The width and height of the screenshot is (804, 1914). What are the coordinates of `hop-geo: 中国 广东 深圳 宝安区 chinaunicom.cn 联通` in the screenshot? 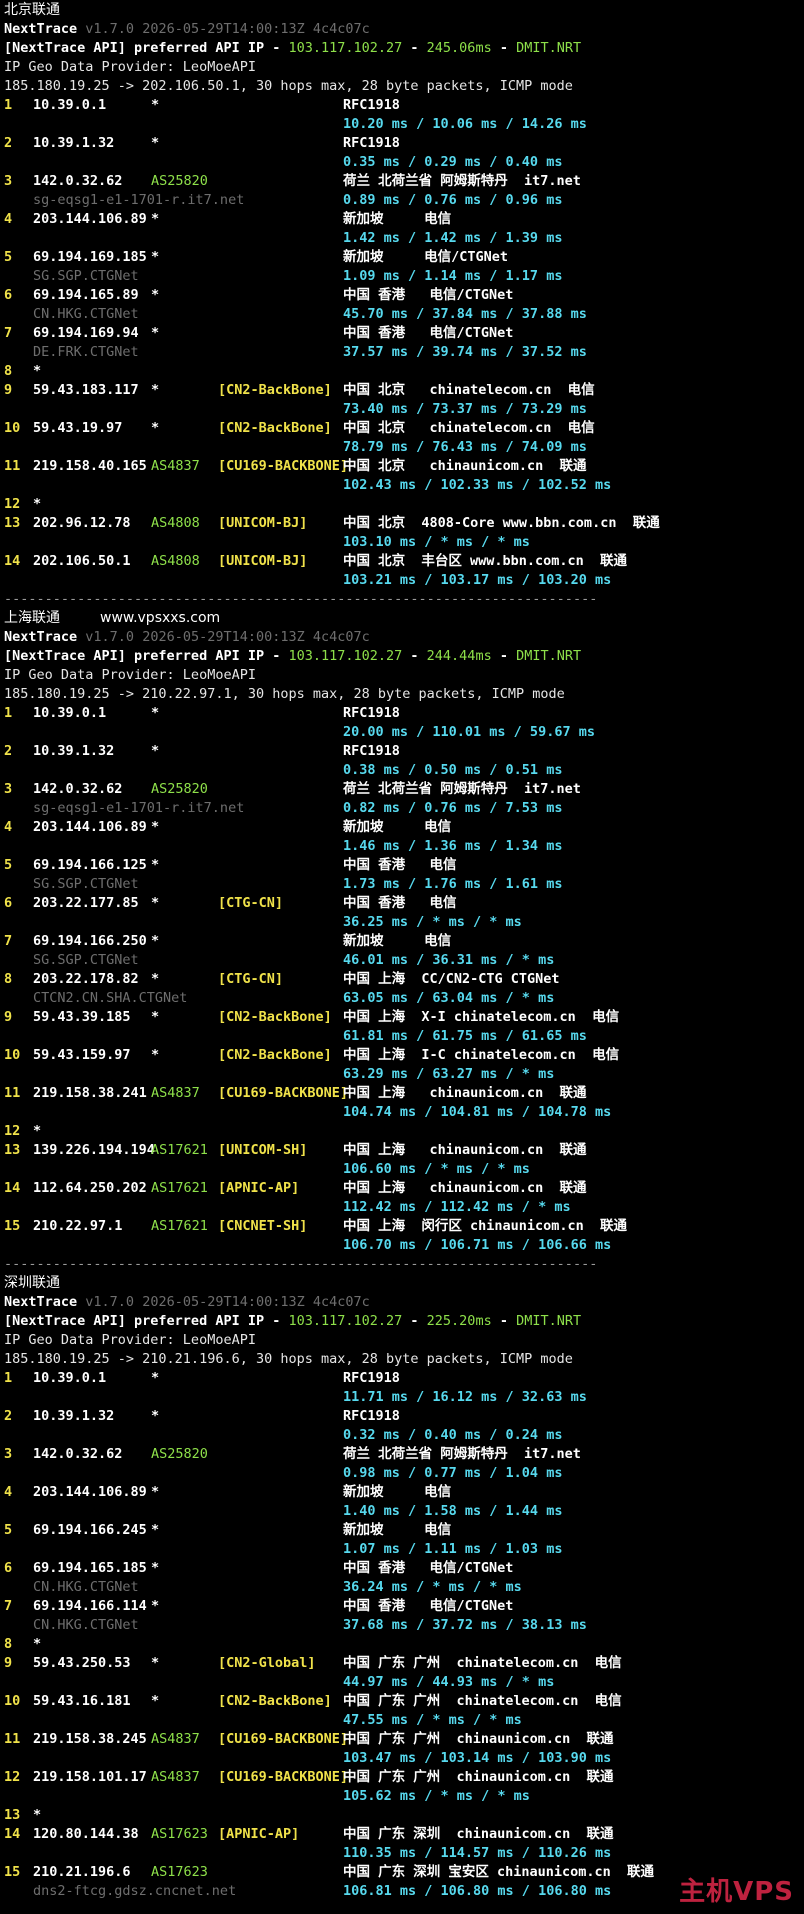 It's located at (499, 1872).